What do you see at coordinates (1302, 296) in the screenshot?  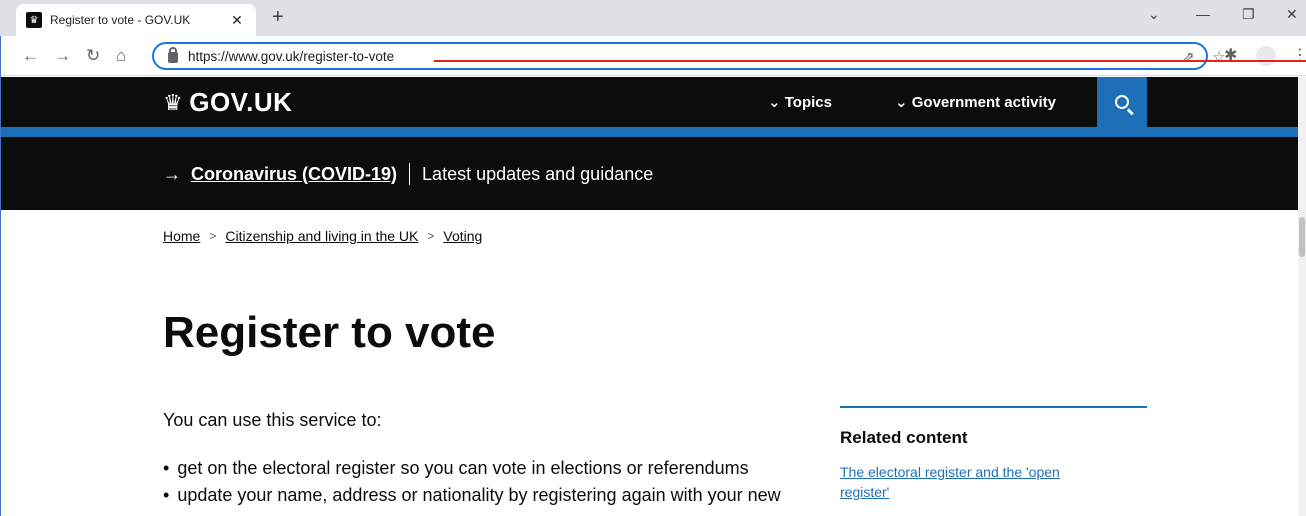 I see `scrollbar` at bounding box center [1302, 296].